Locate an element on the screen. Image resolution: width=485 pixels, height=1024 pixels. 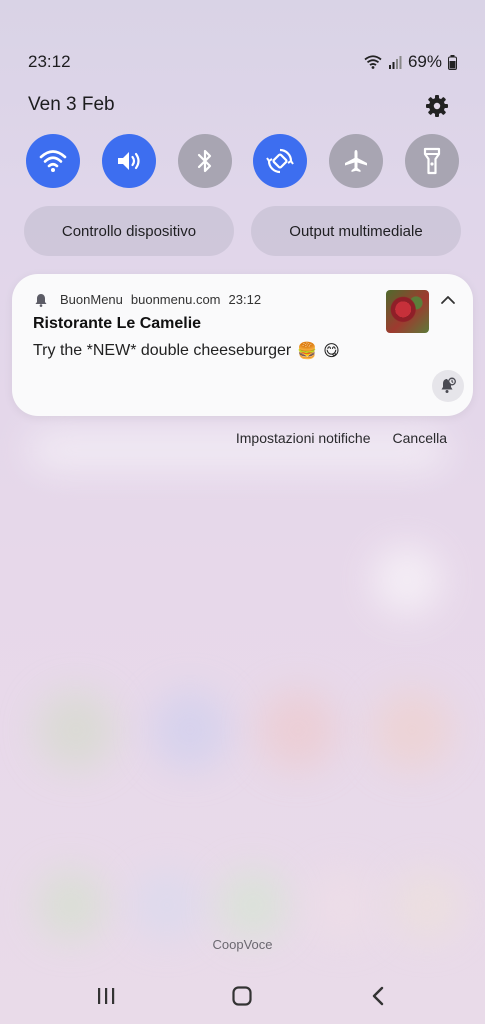
notification-settings-button: Impostazioni notifiche is located at coordinates (303, 438).